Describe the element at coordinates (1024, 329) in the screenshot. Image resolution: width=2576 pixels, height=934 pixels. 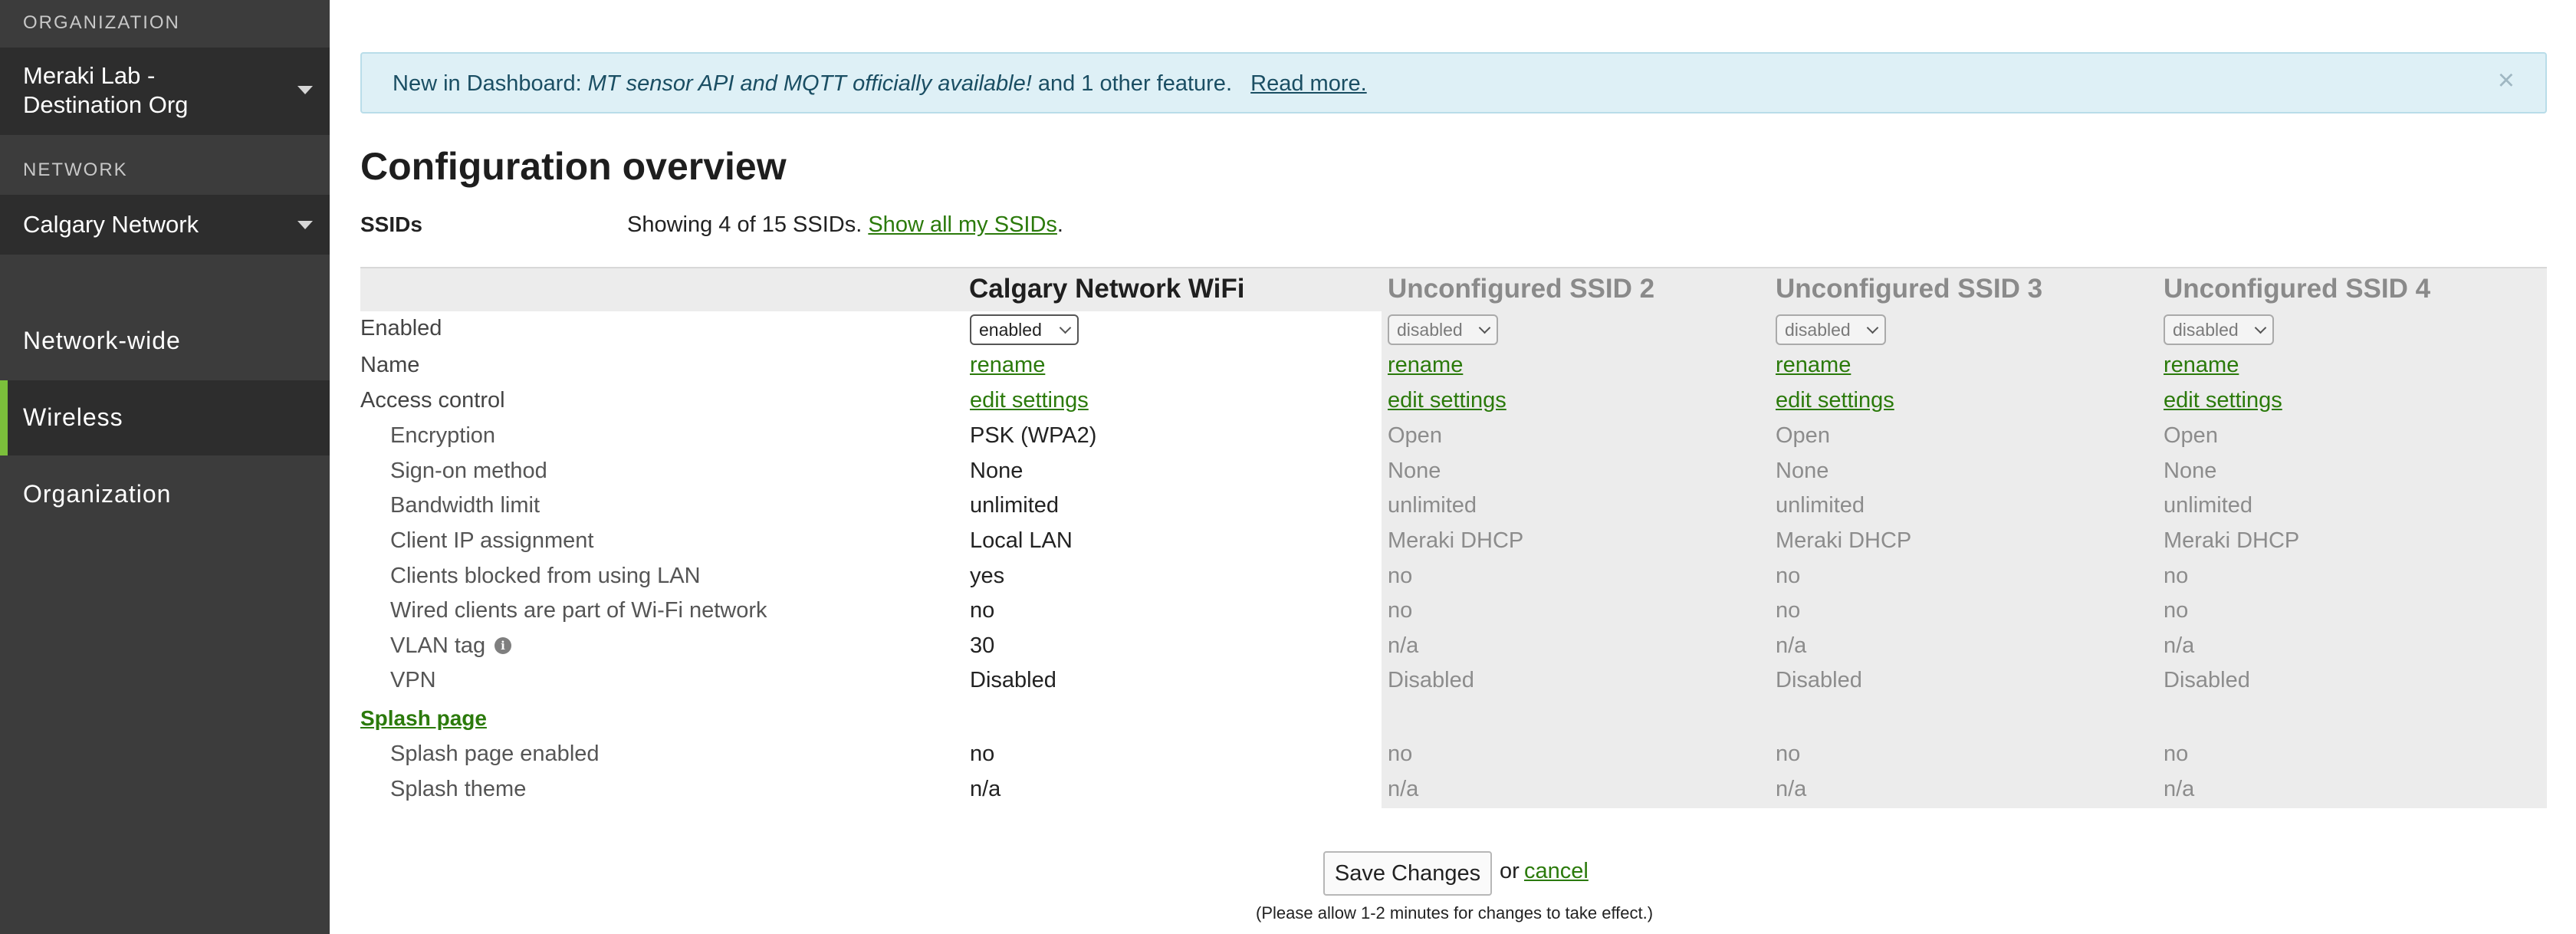
I see `enabled-select-ssid-1: enabled` at that location.